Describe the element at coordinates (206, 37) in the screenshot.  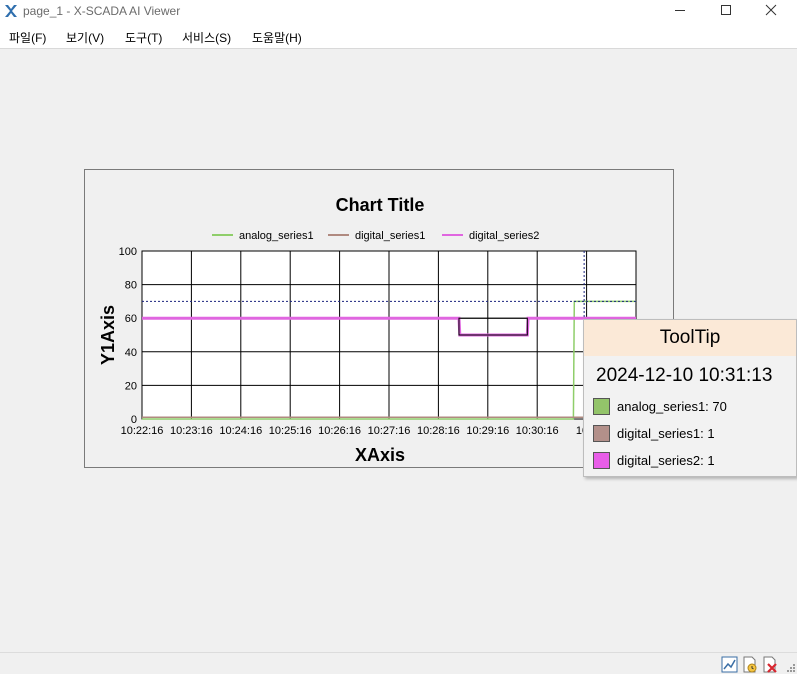
I see `menu-service: 서비스(S)` at that location.